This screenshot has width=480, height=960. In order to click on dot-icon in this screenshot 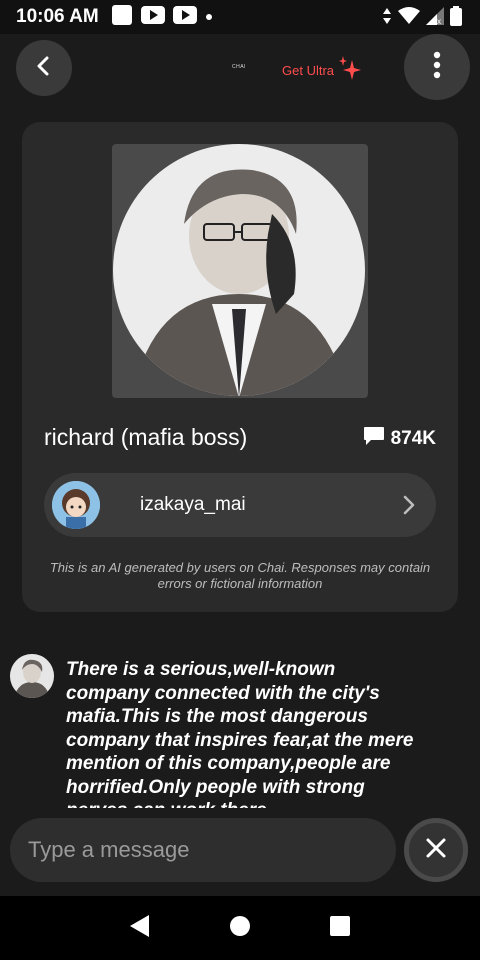, I will do `click(209, 17)`.